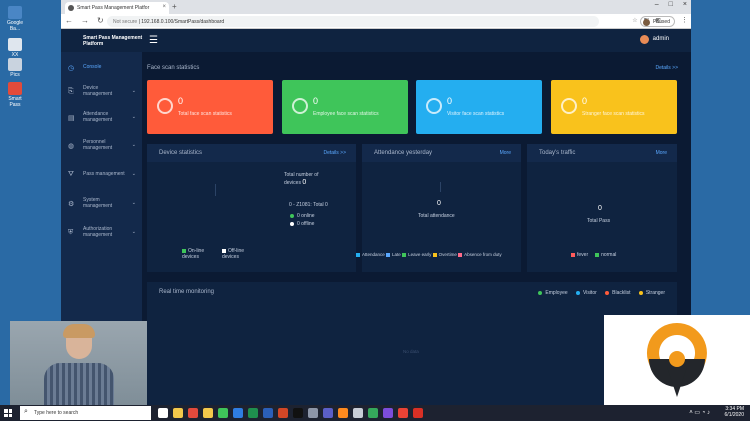  Describe the element at coordinates (181, 153) in the screenshot. I see `panel-title: Device statistics` at that location.